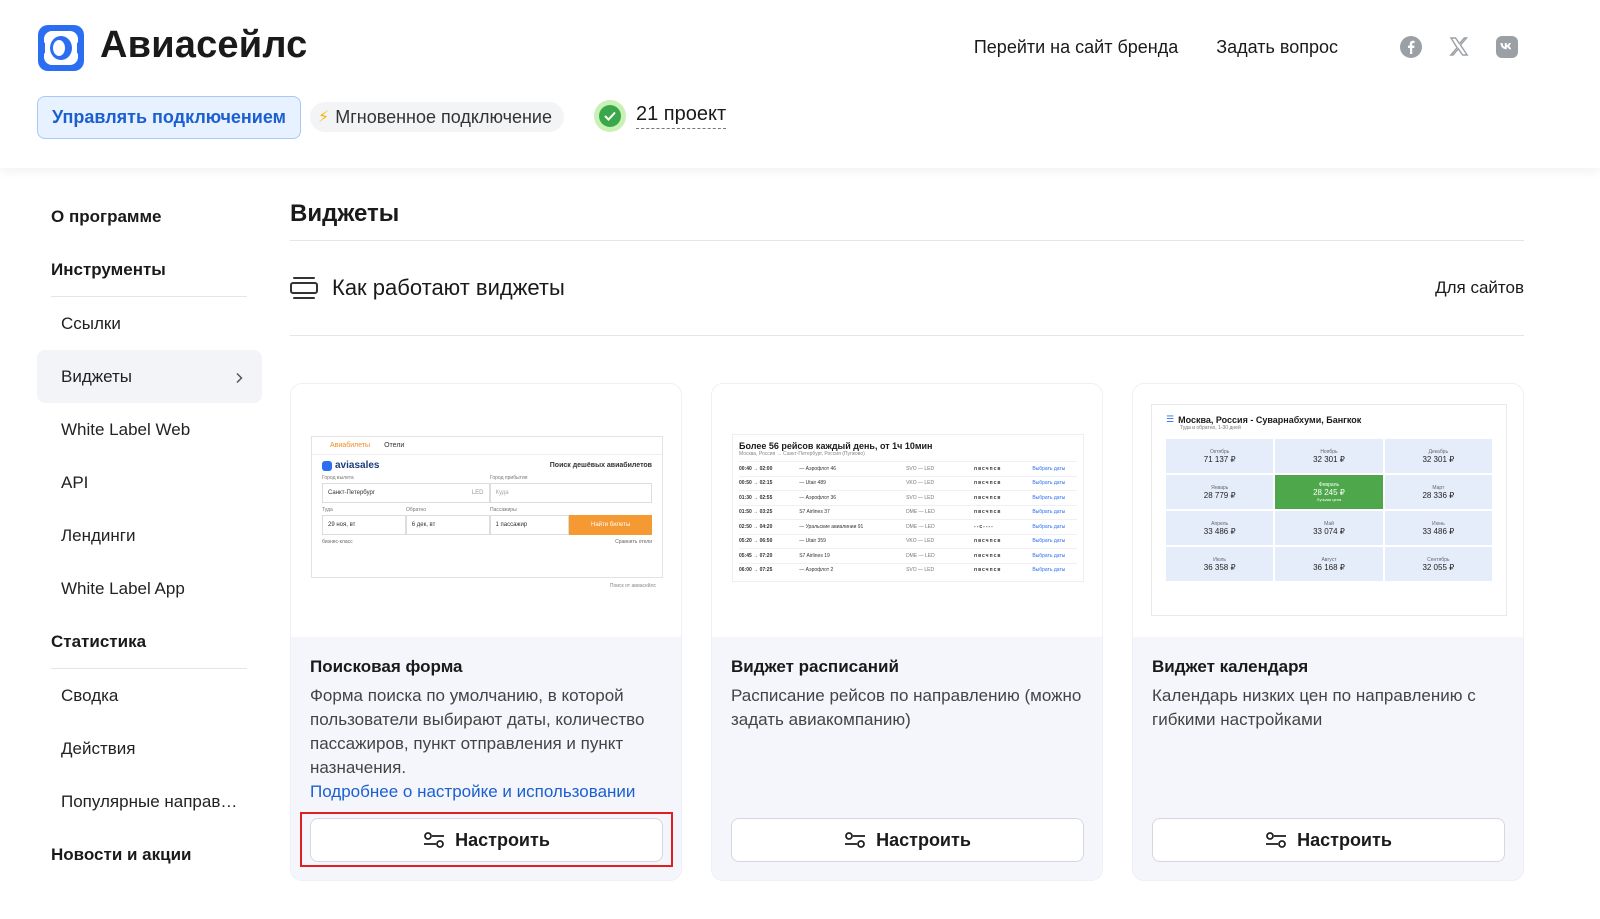 This screenshot has height=919, width=1600. Describe the element at coordinates (1328, 840) in the screenshot. I see `configure-calendar-button: Настроить` at that location.